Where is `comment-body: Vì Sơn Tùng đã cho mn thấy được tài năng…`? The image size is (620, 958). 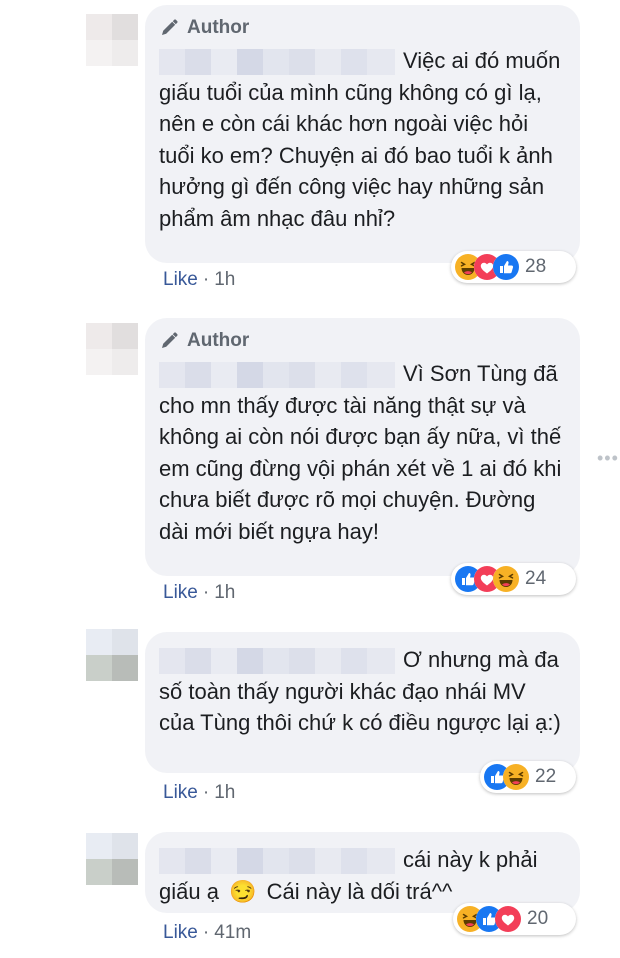 comment-body: Vì Sơn Tùng đã cho mn thấy được tài năng… is located at coordinates (360, 452).